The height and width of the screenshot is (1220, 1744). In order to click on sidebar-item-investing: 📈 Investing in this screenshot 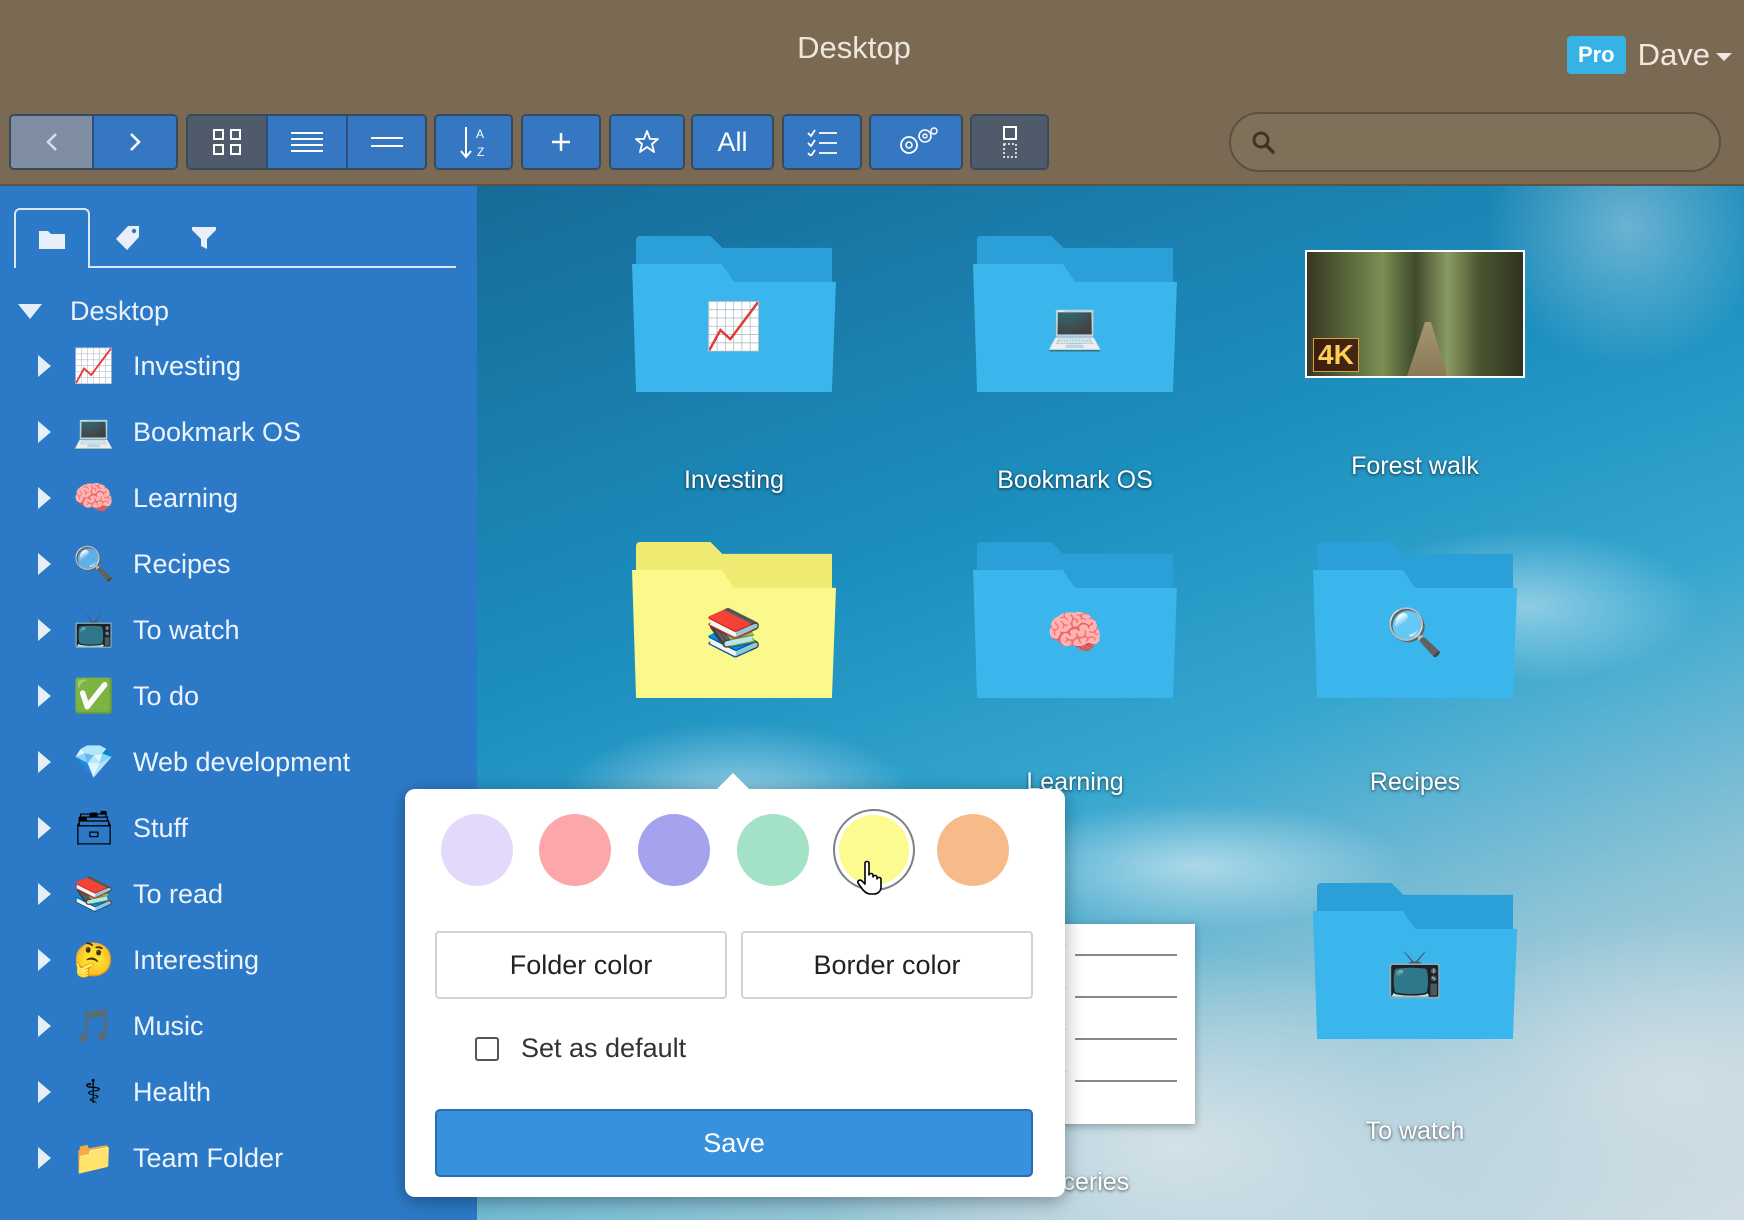, I will do `click(139, 366)`.